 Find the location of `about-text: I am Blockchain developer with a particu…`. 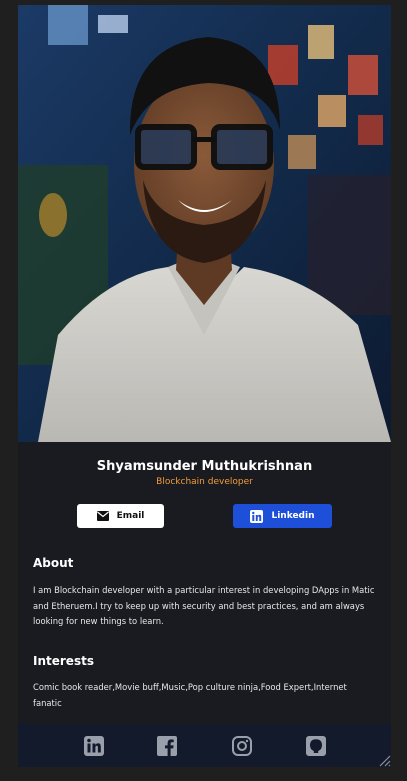

about-text: I am Blockchain developer with a particu… is located at coordinates (204, 605).